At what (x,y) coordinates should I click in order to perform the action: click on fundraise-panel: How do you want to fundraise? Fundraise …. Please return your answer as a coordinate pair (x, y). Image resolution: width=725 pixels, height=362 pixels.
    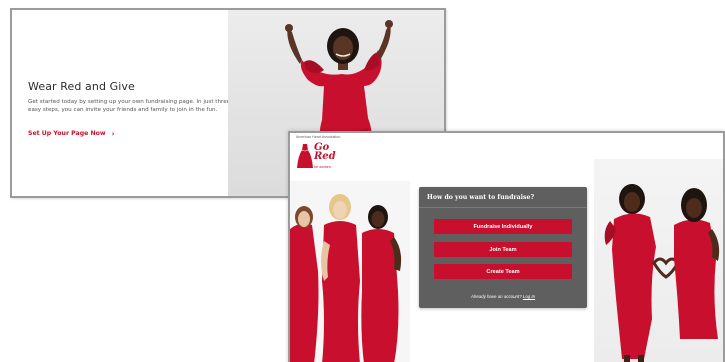
    Looking at the image, I should click on (503, 247).